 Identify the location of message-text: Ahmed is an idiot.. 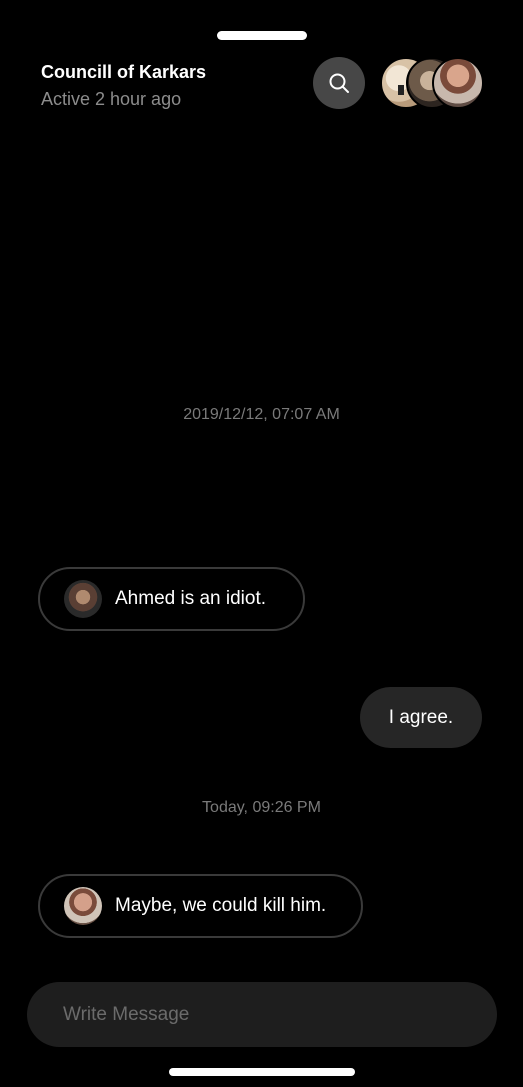
(191, 598).